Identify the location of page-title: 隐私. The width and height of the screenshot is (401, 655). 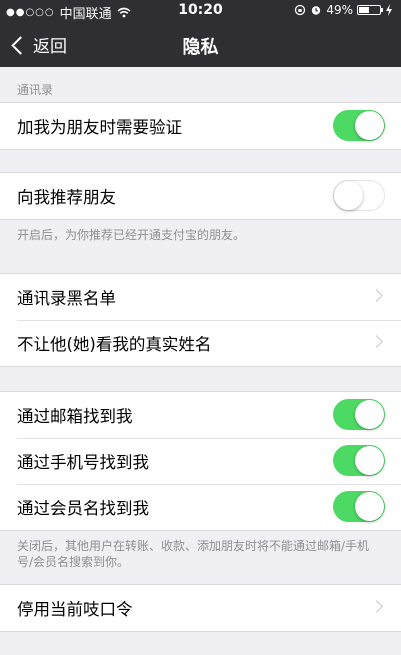
(200, 47).